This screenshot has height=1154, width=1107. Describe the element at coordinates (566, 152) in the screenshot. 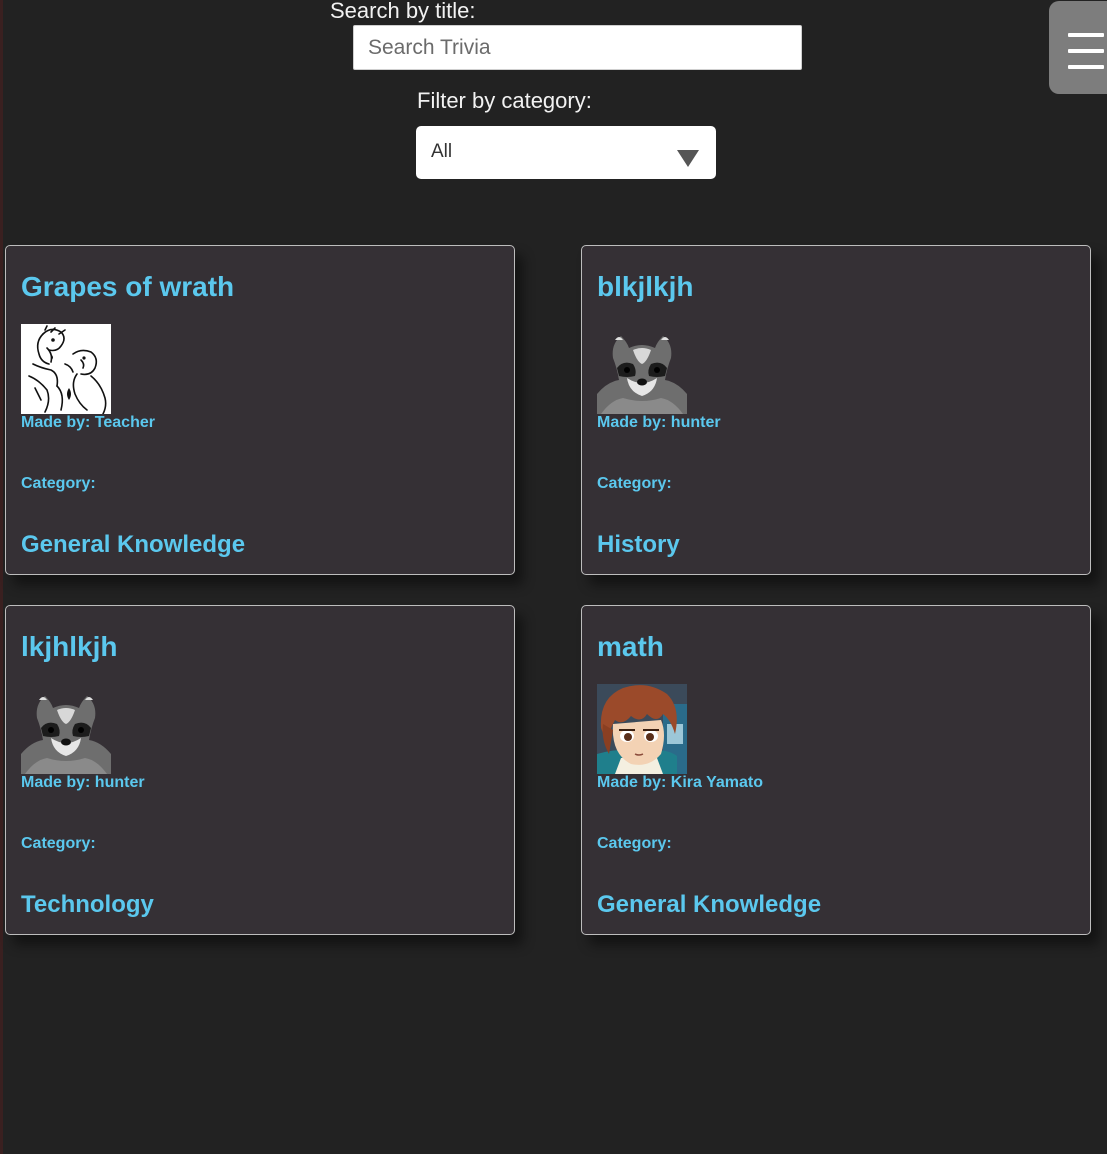

I see `category-select: All` at that location.